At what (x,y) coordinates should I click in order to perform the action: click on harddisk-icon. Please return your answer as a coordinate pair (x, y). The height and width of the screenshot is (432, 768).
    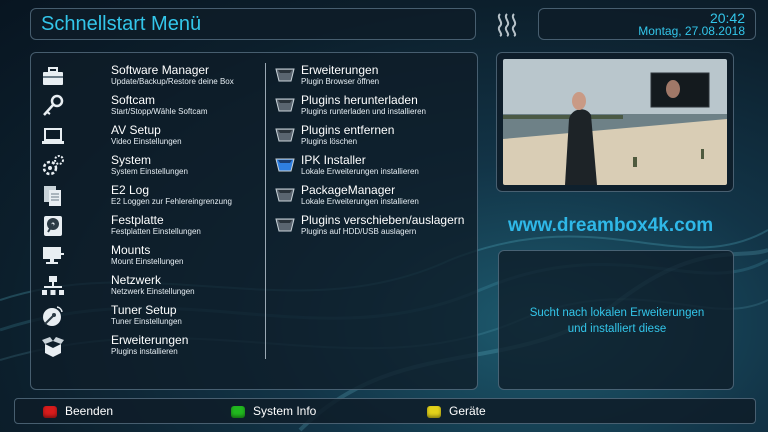
    Looking at the image, I should click on (53, 226).